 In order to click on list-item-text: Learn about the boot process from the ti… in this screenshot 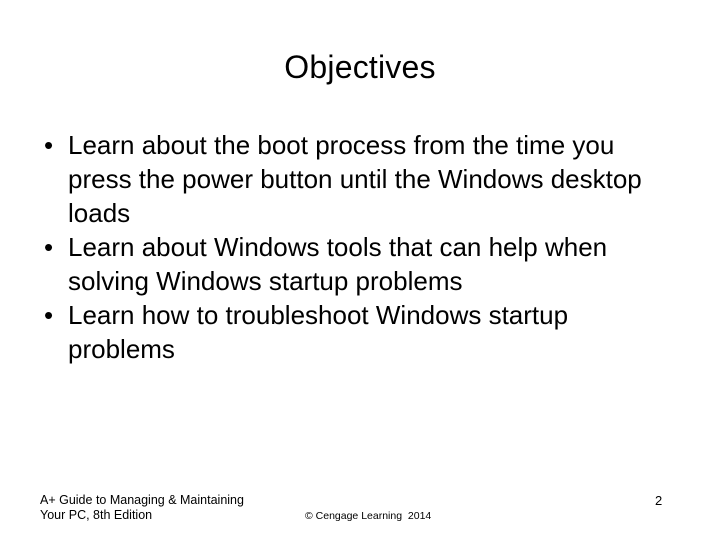, I will do `click(355, 179)`.